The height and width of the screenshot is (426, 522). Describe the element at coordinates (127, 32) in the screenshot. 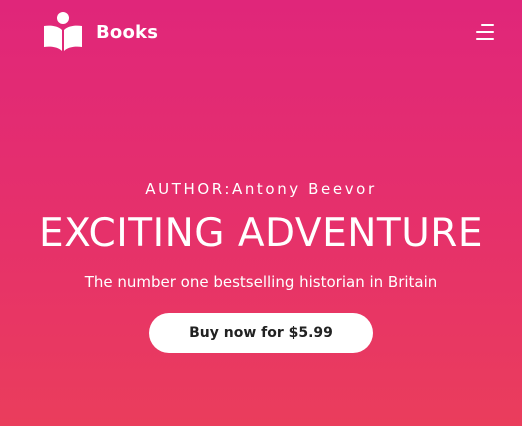

I see `brand-name: Books` at that location.